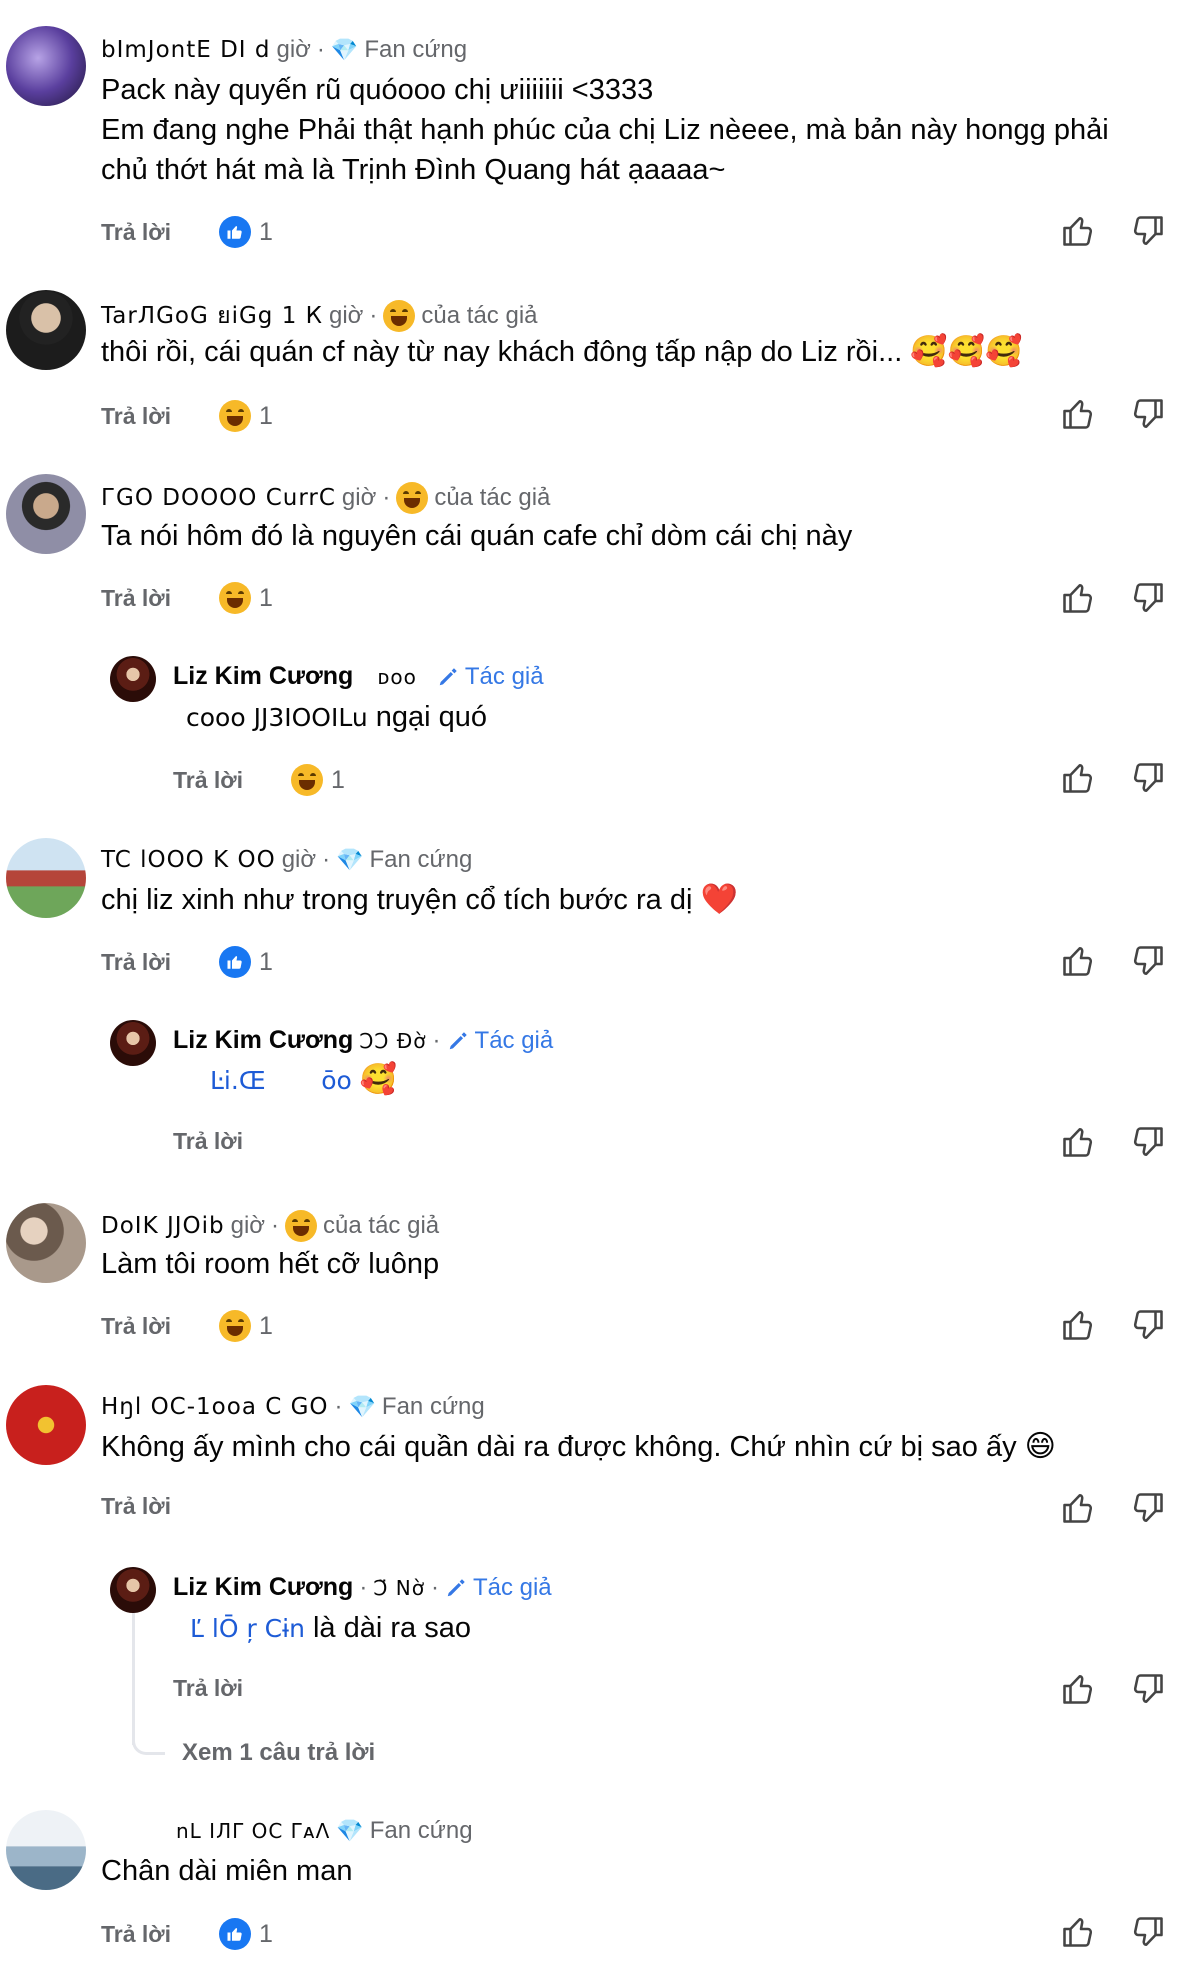 This screenshot has width=1186, height=1970. Describe the element at coordinates (212, 316) in the screenshot. I see `commenter-name: TarЛGoG ยiGg 1 К` at that location.